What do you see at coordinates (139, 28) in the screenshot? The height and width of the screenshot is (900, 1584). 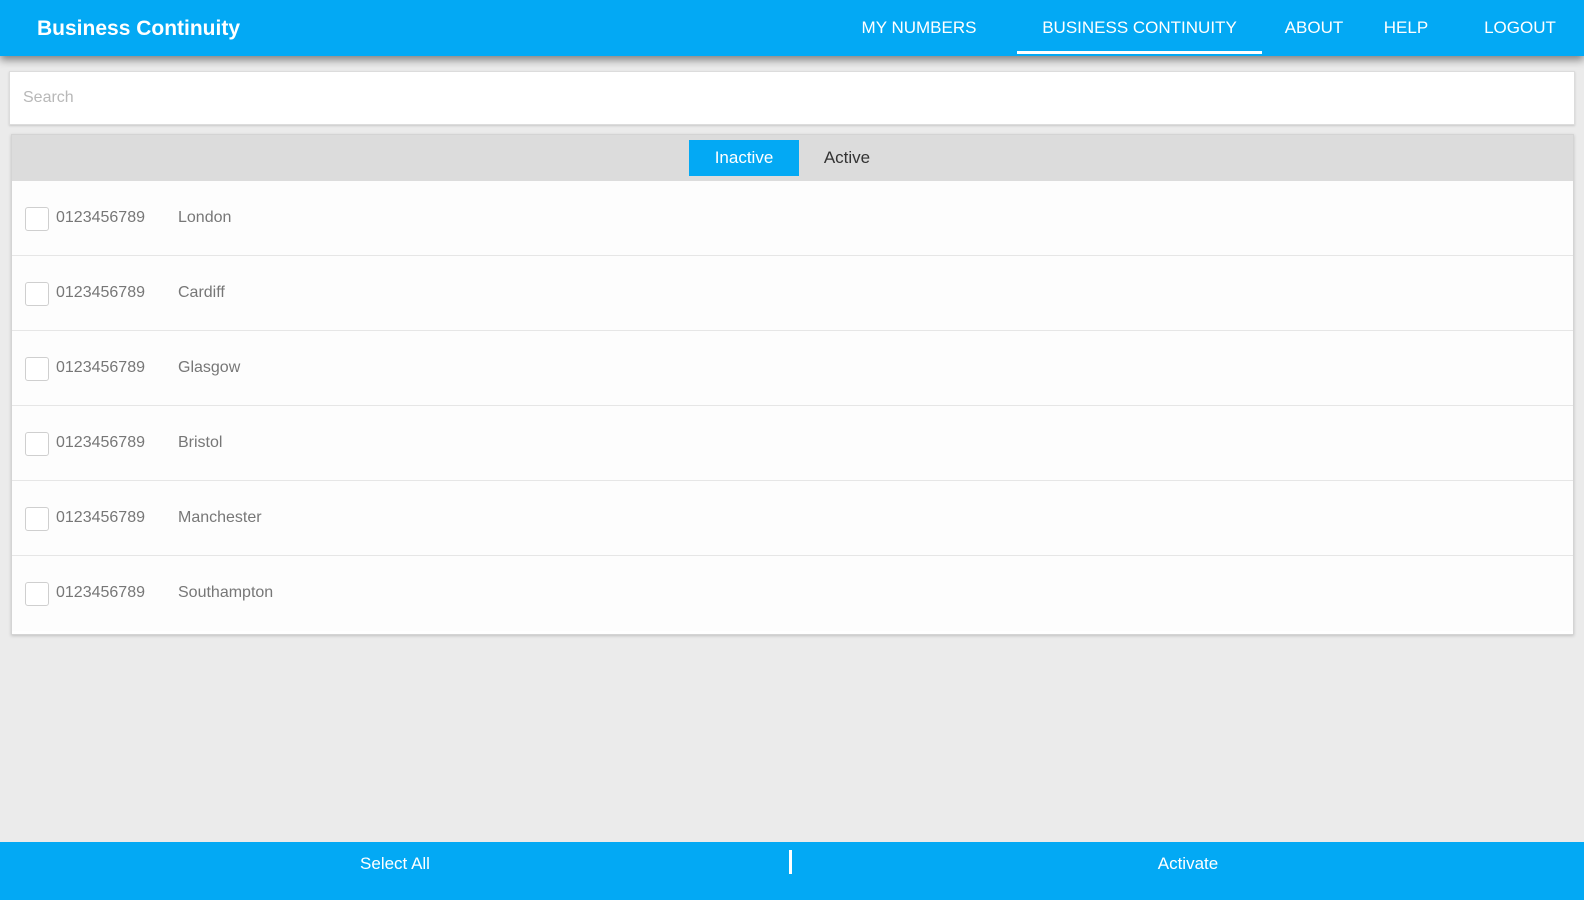 I see `app-title: Business Continuity` at bounding box center [139, 28].